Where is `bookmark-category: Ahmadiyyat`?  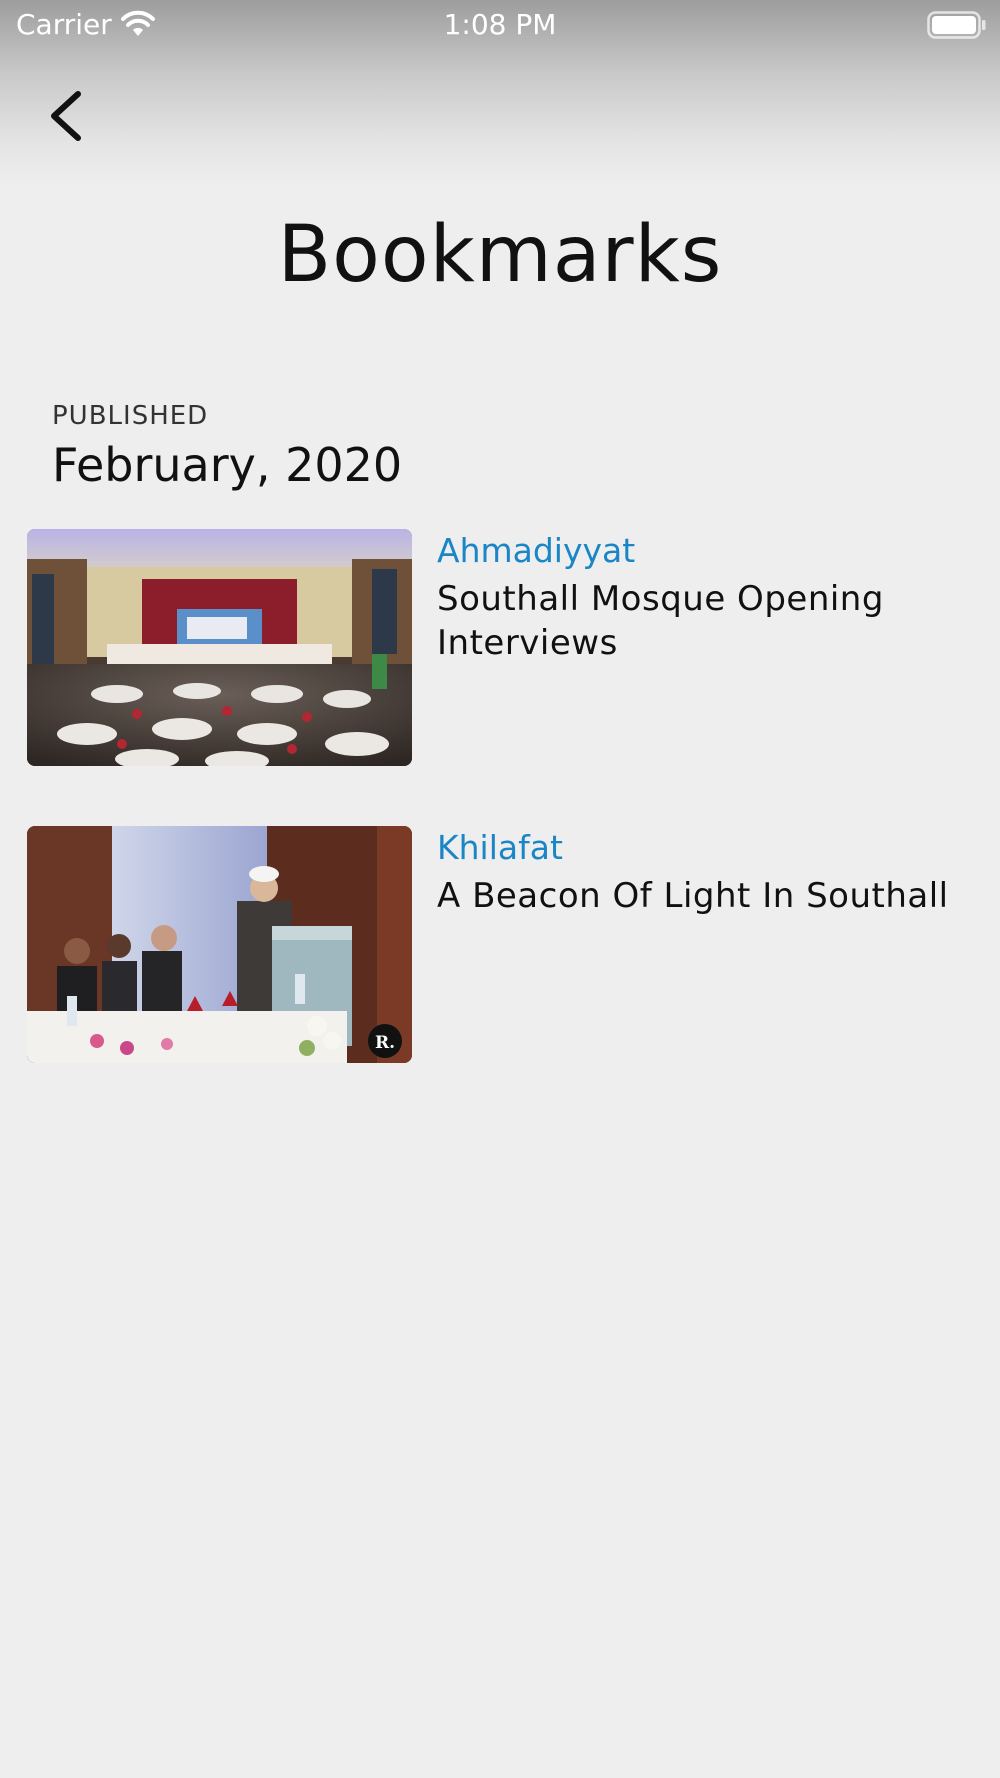 bookmark-category: Ahmadiyyat is located at coordinates (536, 551).